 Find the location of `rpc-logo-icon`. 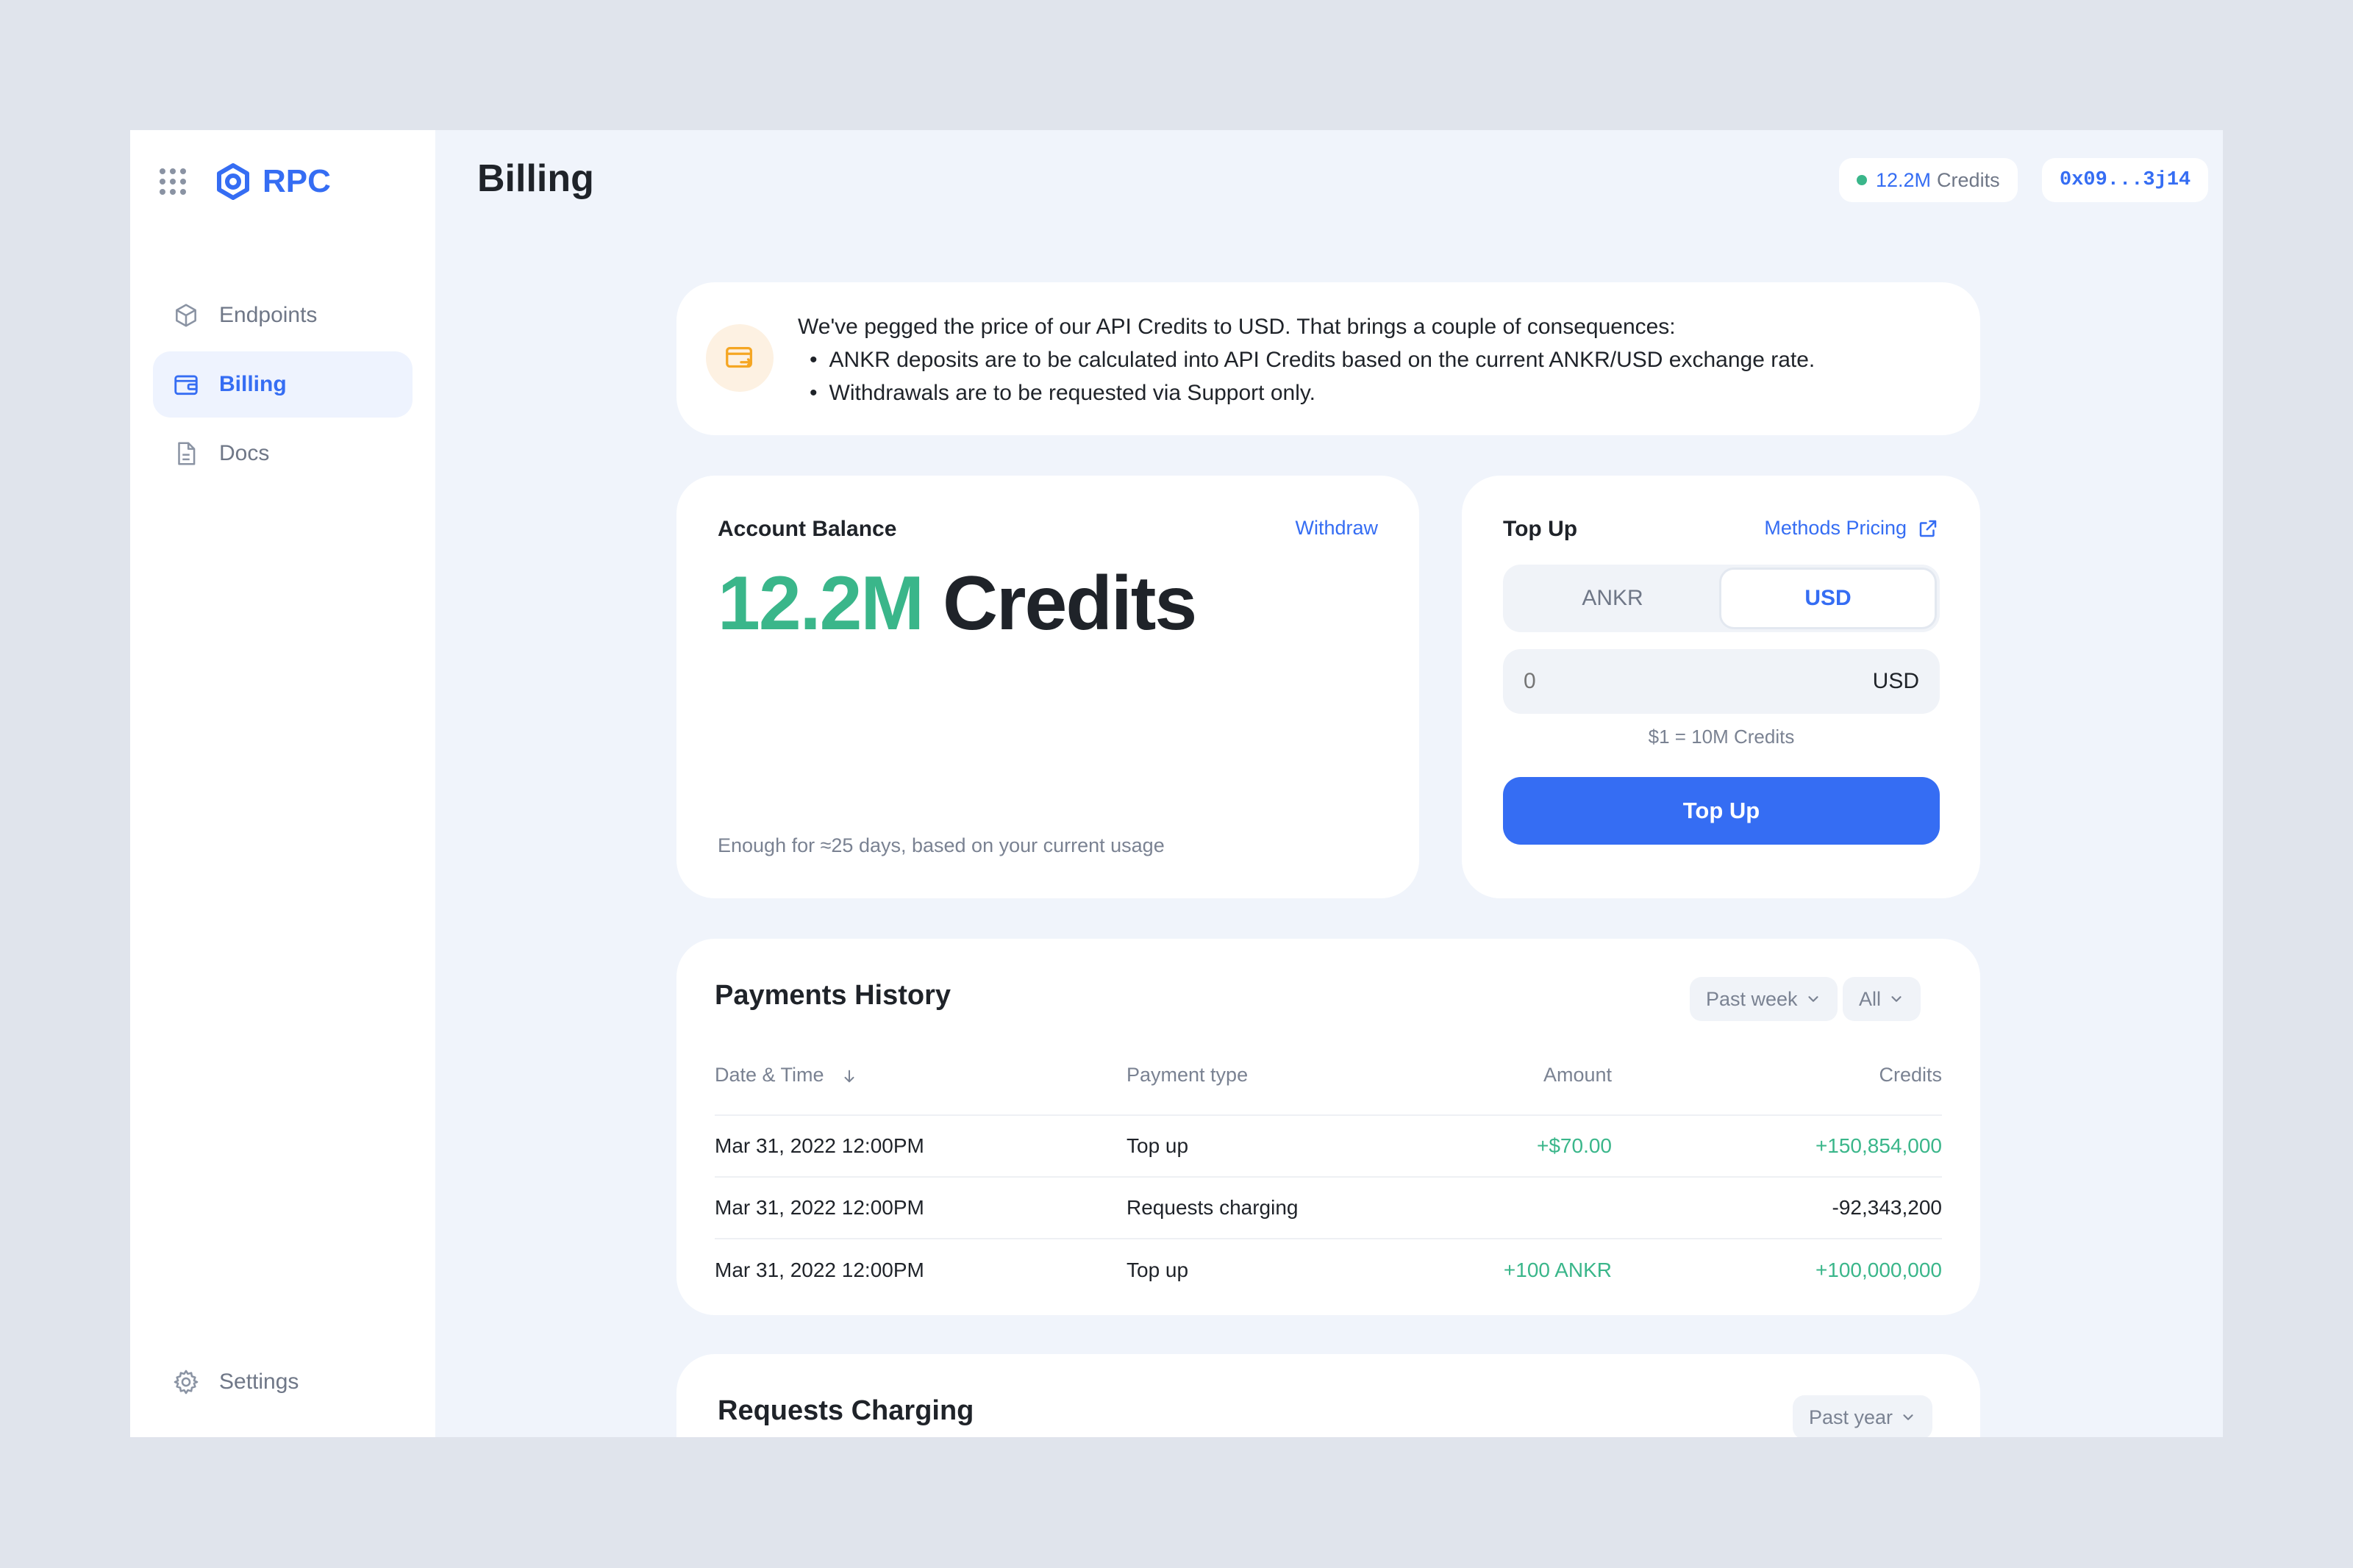

rpc-logo-icon is located at coordinates (233, 181).